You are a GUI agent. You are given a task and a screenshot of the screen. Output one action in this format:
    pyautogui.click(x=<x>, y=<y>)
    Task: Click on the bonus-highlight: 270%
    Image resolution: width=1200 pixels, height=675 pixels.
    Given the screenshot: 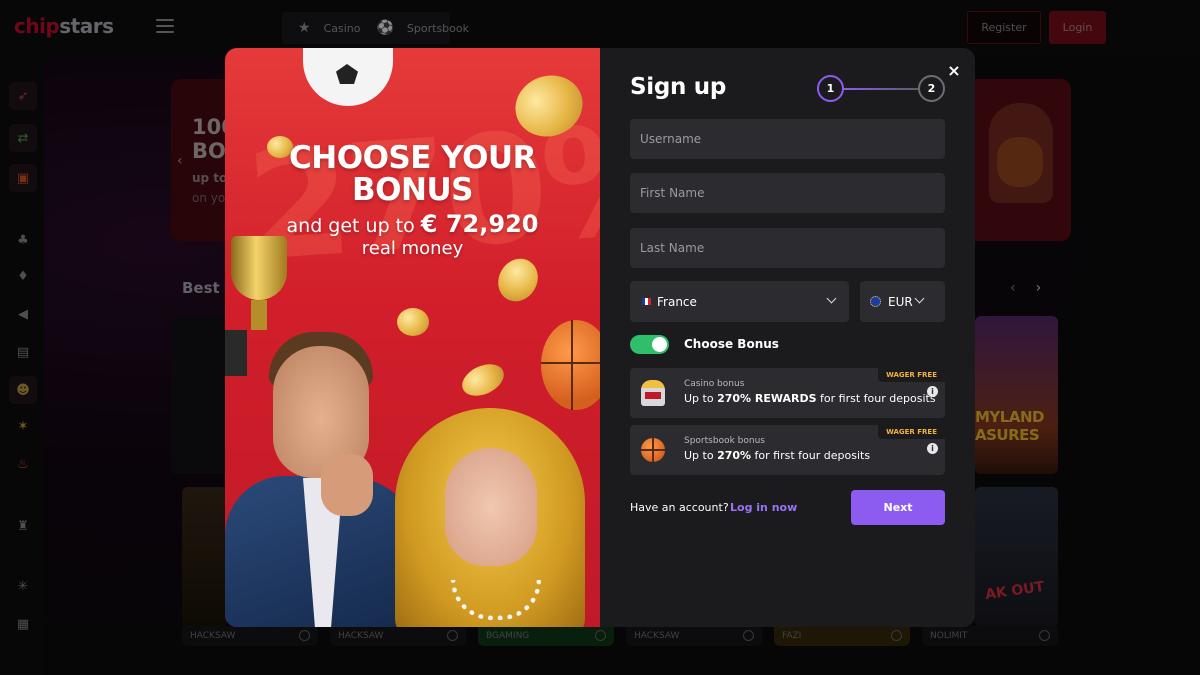 What is the action you would take?
    pyautogui.click(x=734, y=455)
    